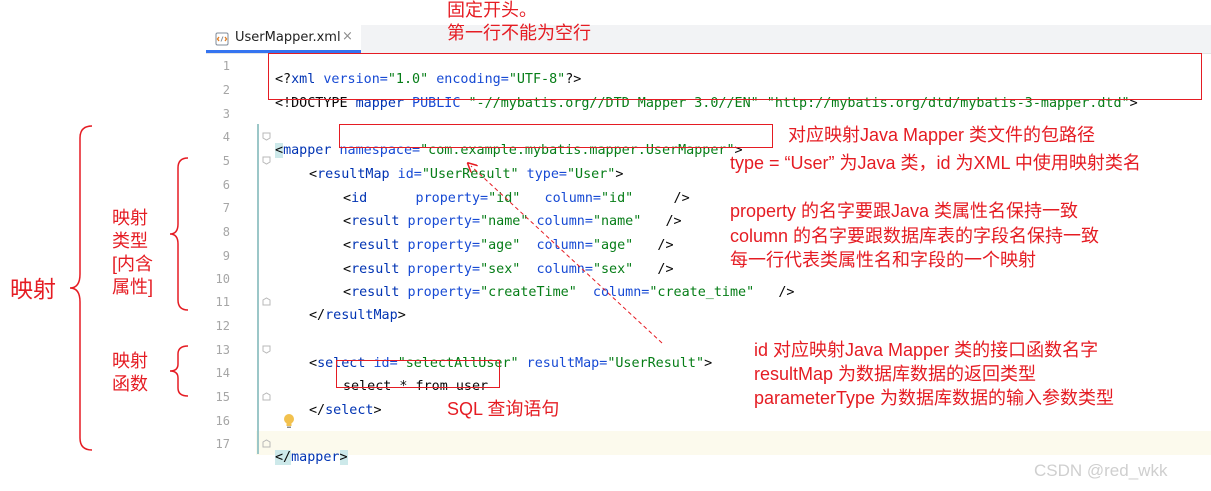  Describe the element at coordinates (132, 253) in the screenshot. I see `mapping-type-label: 映射 类型 [内含 属性]` at that location.